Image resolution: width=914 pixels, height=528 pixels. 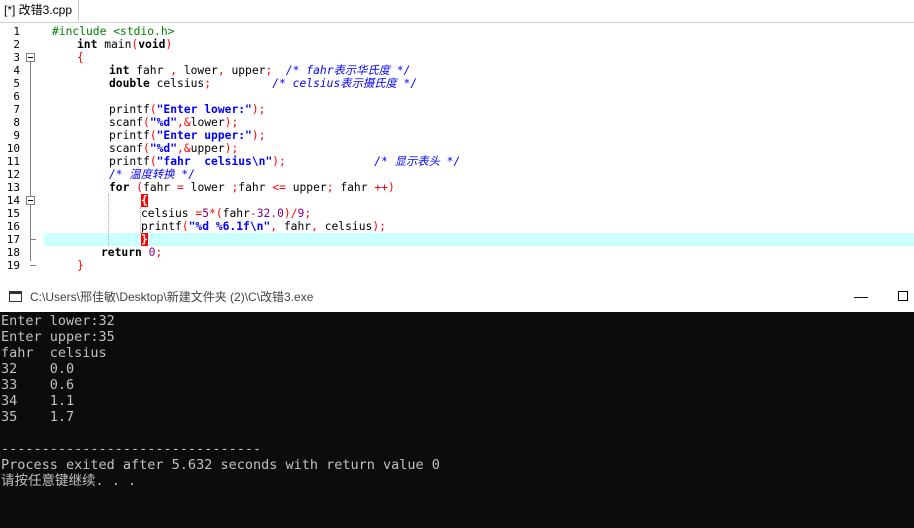 I want to click on code-line-12: /* 温度转换 */, so click(x=152, y=174).